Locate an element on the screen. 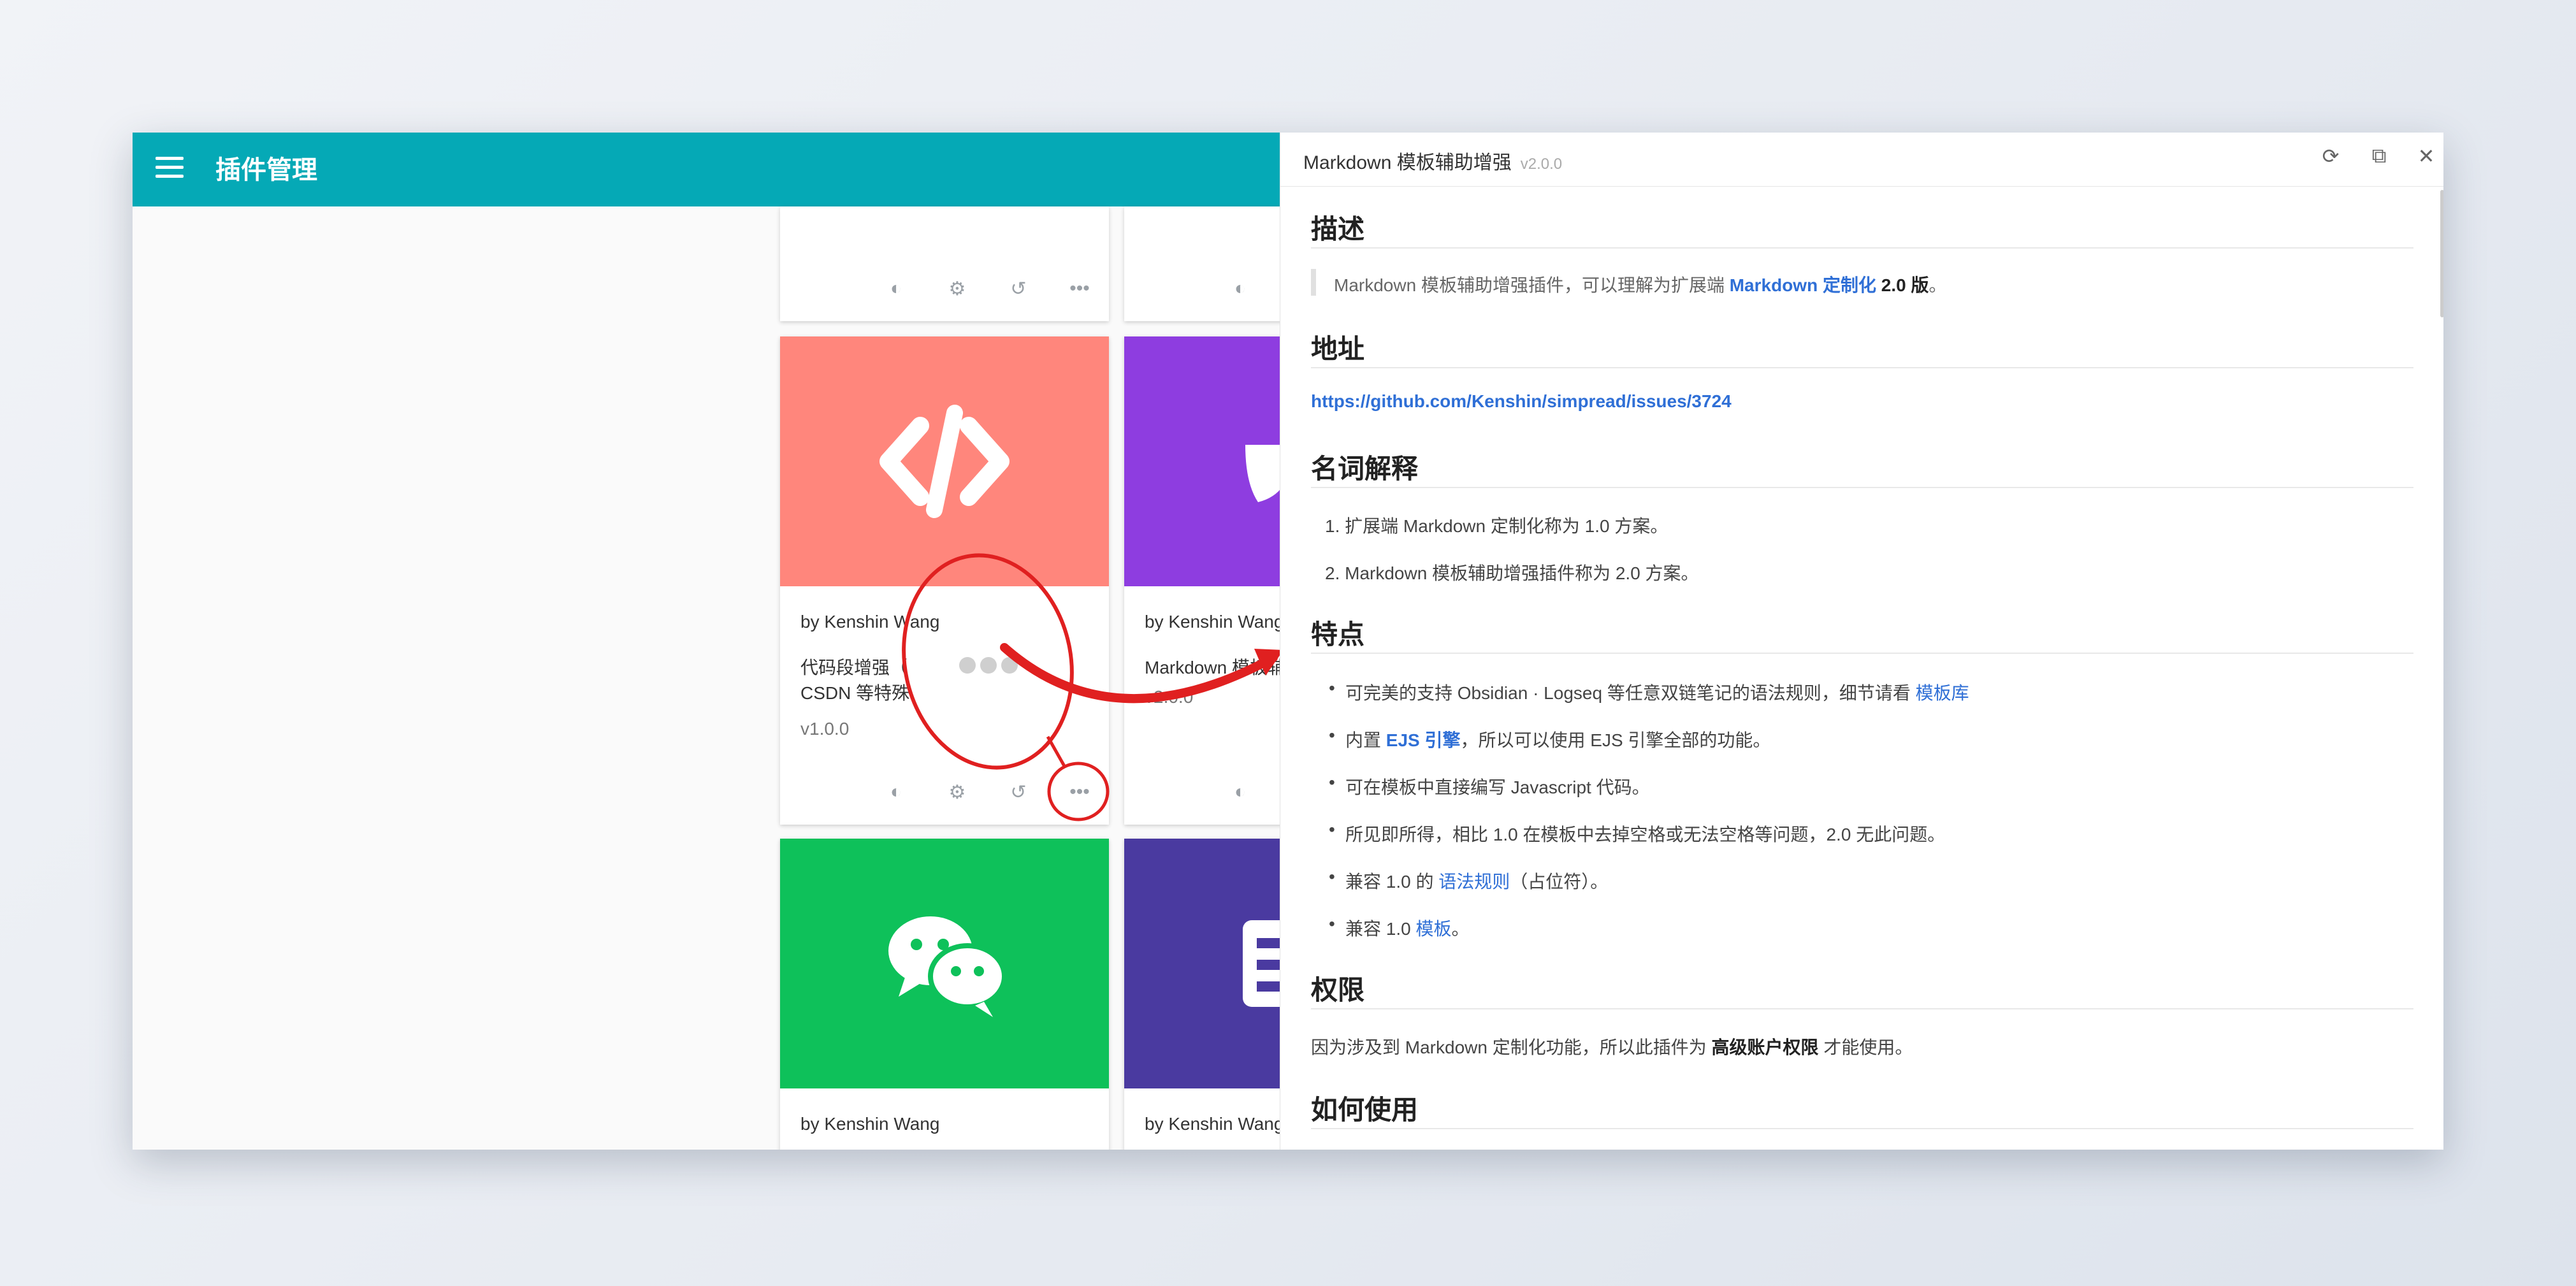  panel-header: Markdown 模板辅助增强 v2.0.0 ⟳ ⧉ ✕ is located at coordinates (1861, 160).